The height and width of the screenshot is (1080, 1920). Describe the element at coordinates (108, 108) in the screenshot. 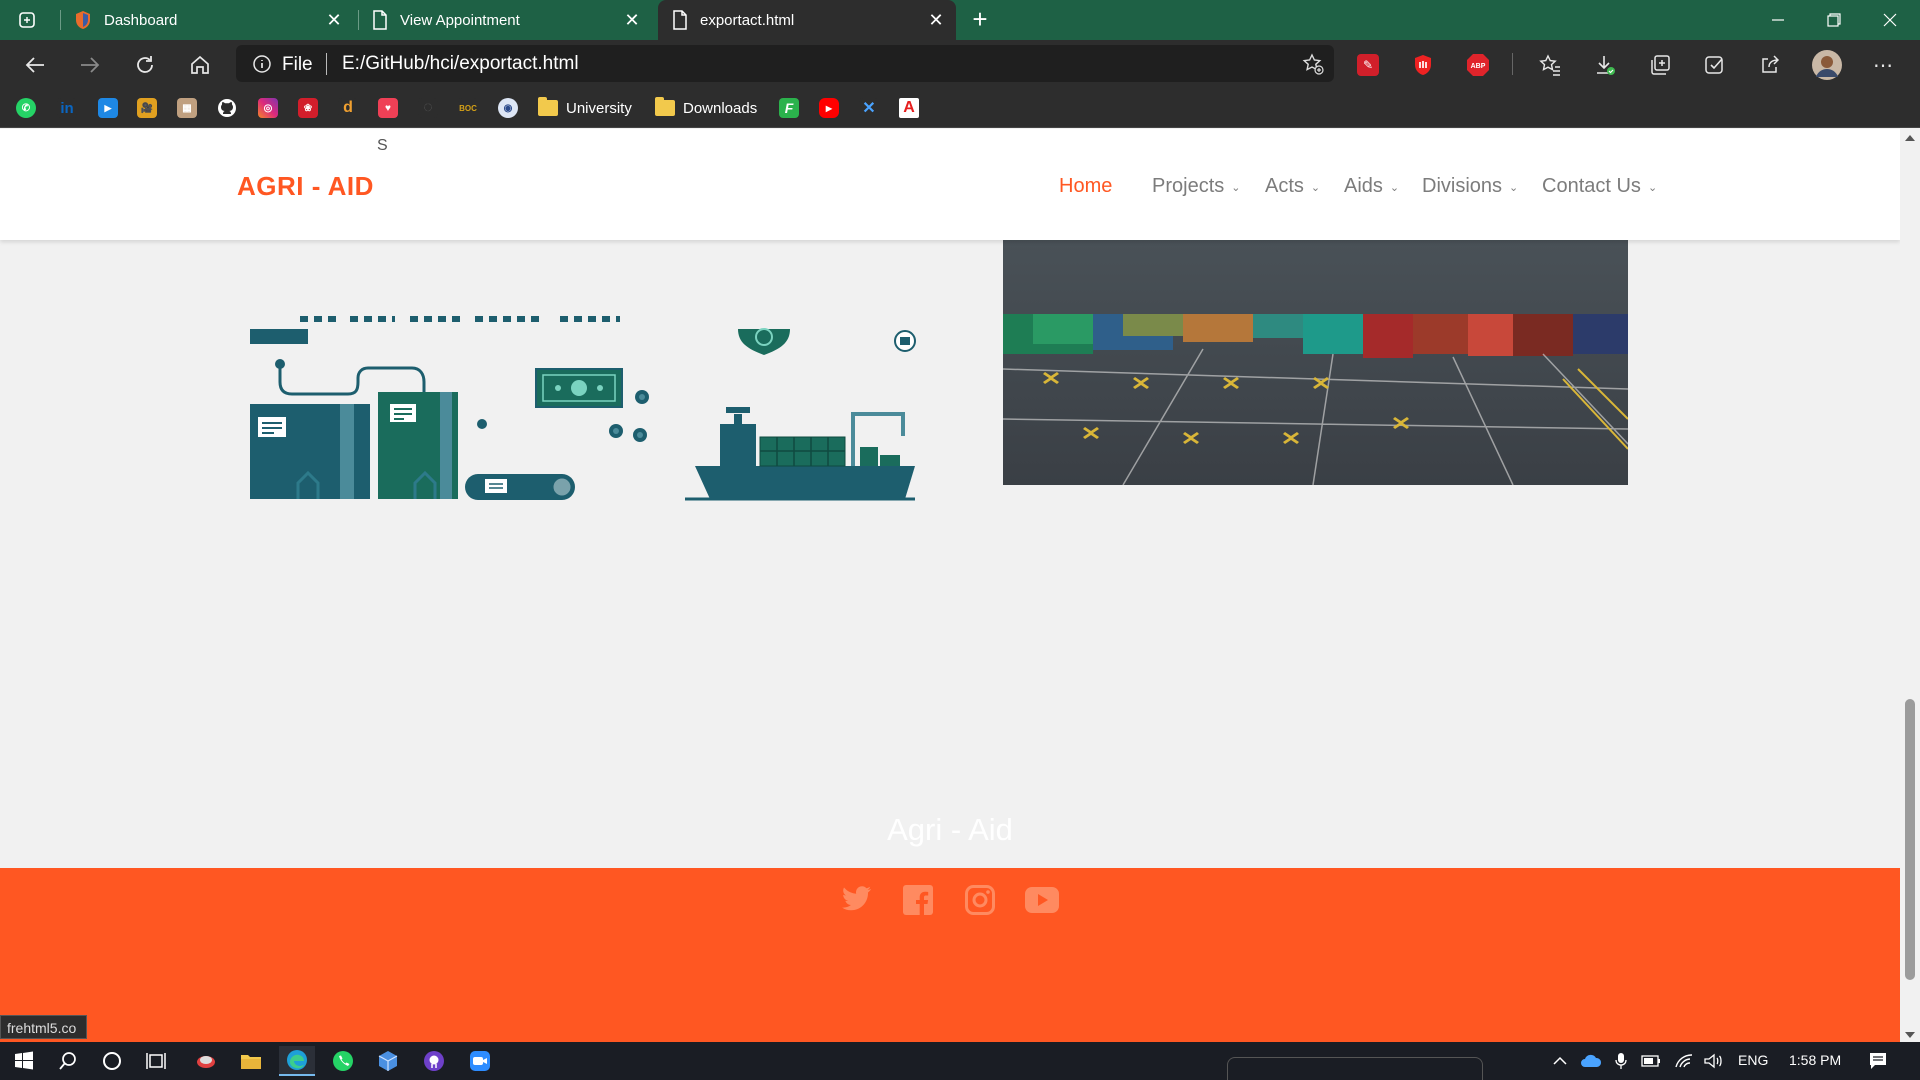

I see `video-icon: ▶` at that location.